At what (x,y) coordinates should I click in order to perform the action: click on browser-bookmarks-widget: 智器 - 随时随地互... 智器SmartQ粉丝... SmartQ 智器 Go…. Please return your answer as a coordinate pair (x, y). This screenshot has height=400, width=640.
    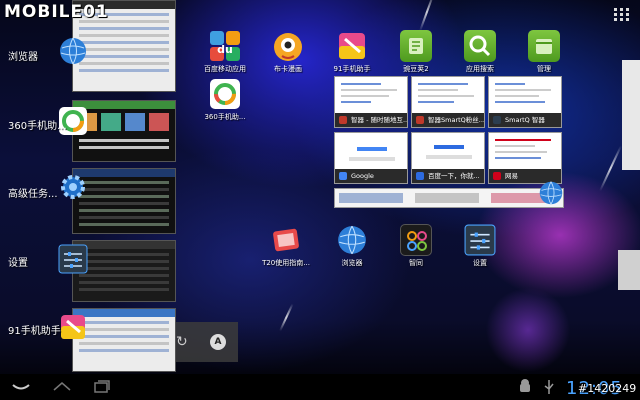
    Looking at the image, I should click on (449, 143).